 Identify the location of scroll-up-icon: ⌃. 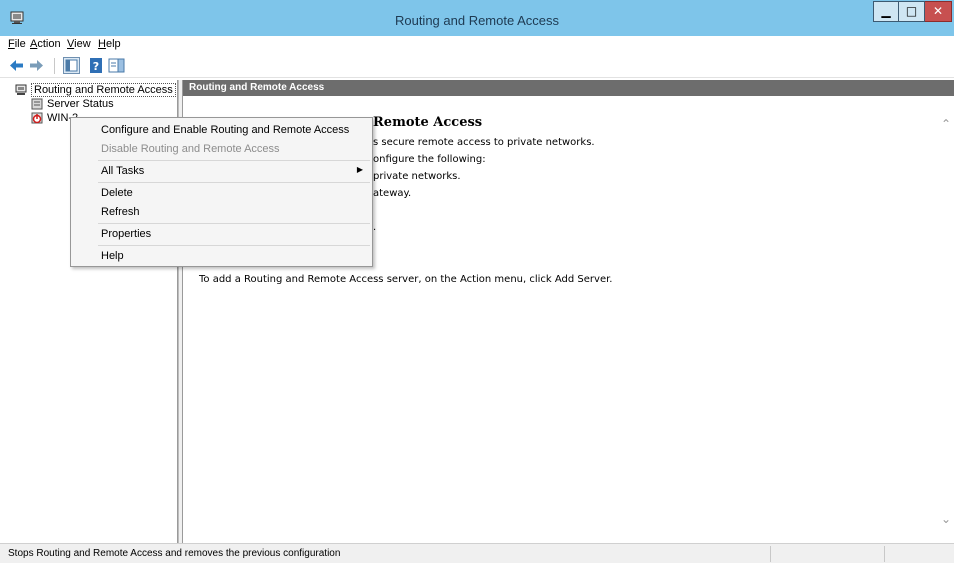
(946, 124).